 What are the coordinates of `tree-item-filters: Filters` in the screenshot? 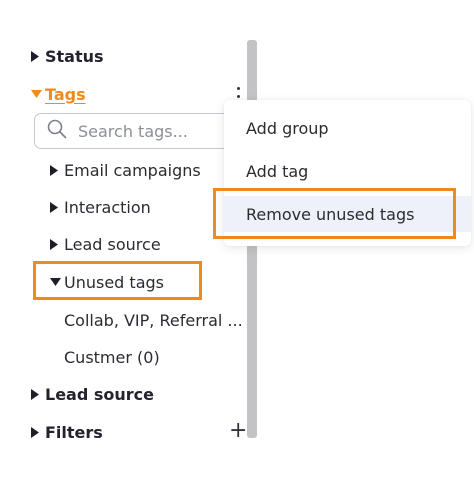 It's located at (67, 432).